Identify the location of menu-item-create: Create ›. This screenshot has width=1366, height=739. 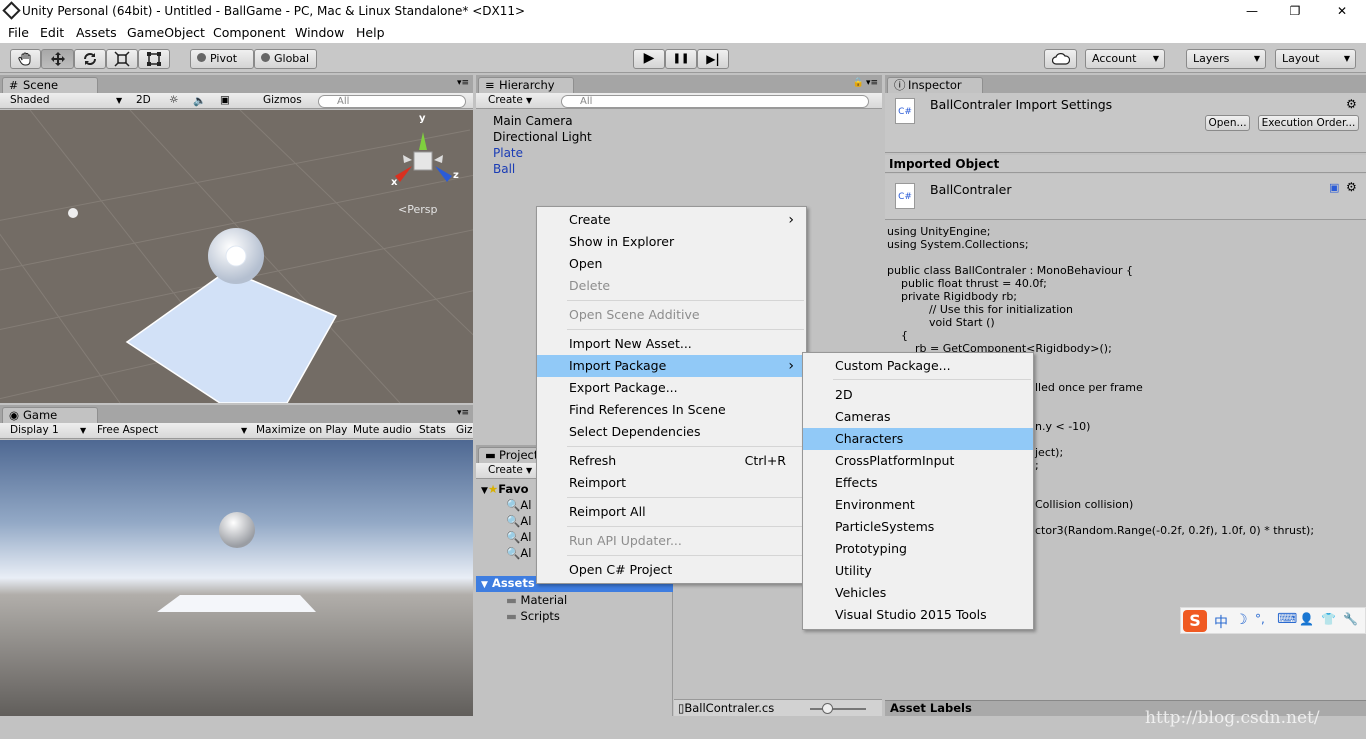
(671, 220).